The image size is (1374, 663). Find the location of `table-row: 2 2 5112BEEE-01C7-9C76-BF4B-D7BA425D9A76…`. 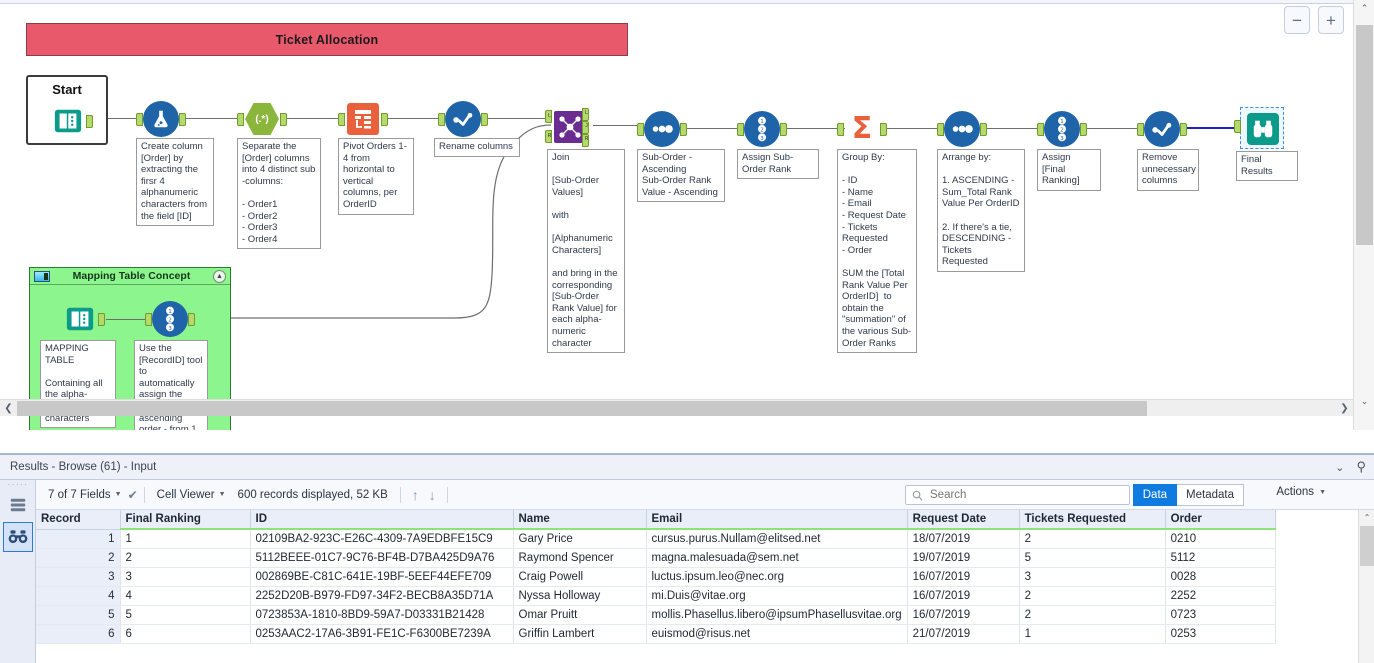

table-row: 2 2 5112BEEE-01C7-9C76-BF4B-D7BA425D9A76… is located at coordinates (656, 558).